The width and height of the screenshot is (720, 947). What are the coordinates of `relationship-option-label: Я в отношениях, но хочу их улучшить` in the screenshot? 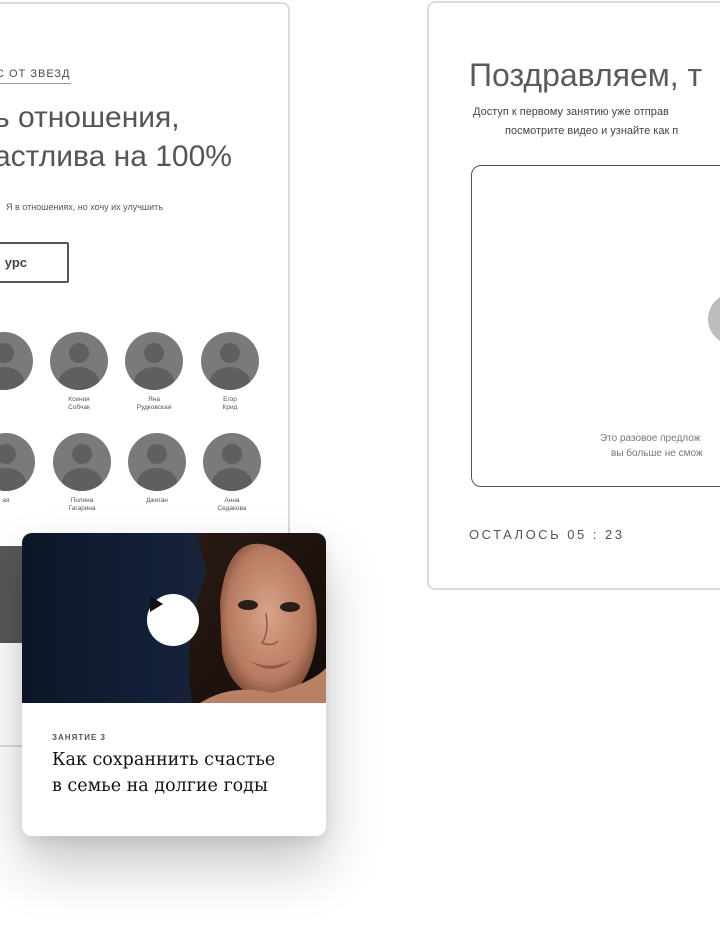 It's located at (84, 207).